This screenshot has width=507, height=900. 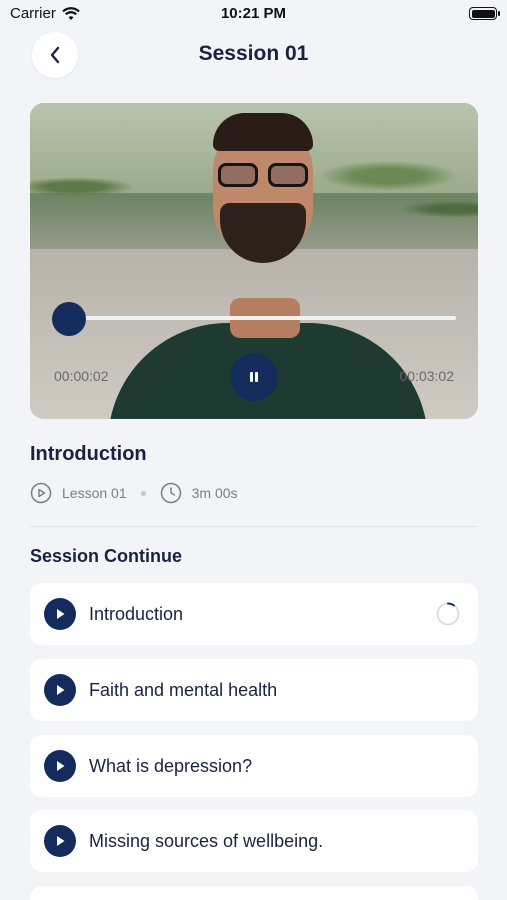 I want to click on battery-icon, so click(x=484, y=13).